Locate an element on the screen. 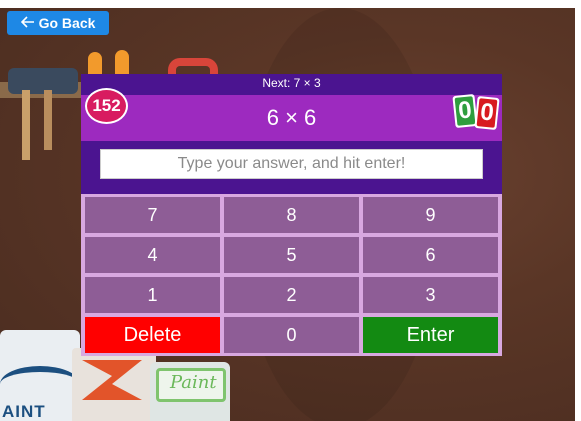  key-0: 0 is located at coordinates (291, 335).